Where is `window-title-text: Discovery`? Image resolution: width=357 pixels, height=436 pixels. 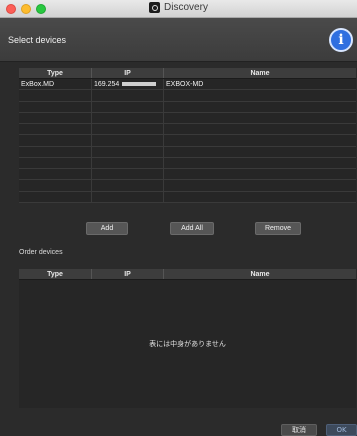
window-title-text: Discovery is located at coordinates (186, 7).